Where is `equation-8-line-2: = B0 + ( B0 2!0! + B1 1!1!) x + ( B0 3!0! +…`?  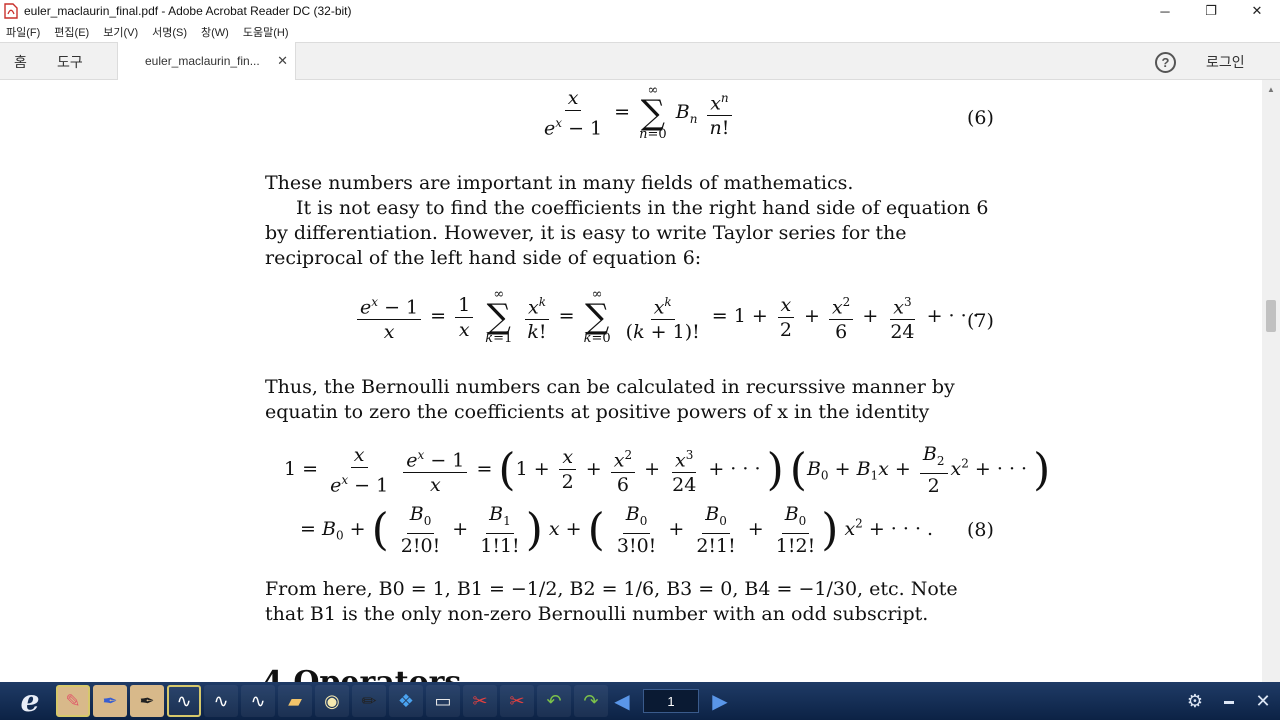 equation-8-line-2: = B0 + ( B0 2!0! + B1 1!1!) x + ( B0 3!0! +… is located at coordinates (617, 530).